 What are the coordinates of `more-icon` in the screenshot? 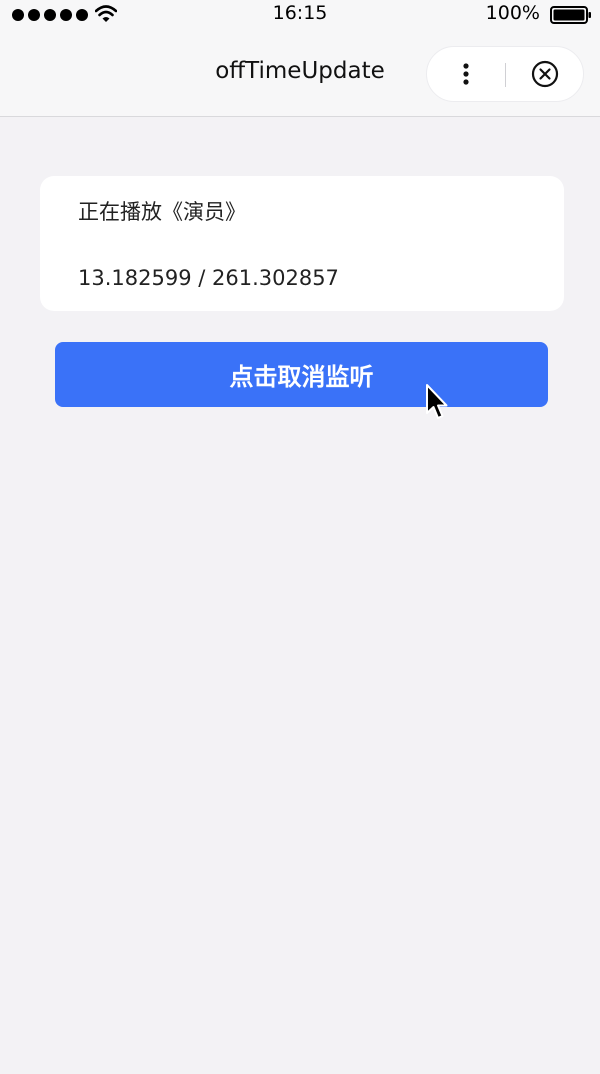 It's located at (466, 74).